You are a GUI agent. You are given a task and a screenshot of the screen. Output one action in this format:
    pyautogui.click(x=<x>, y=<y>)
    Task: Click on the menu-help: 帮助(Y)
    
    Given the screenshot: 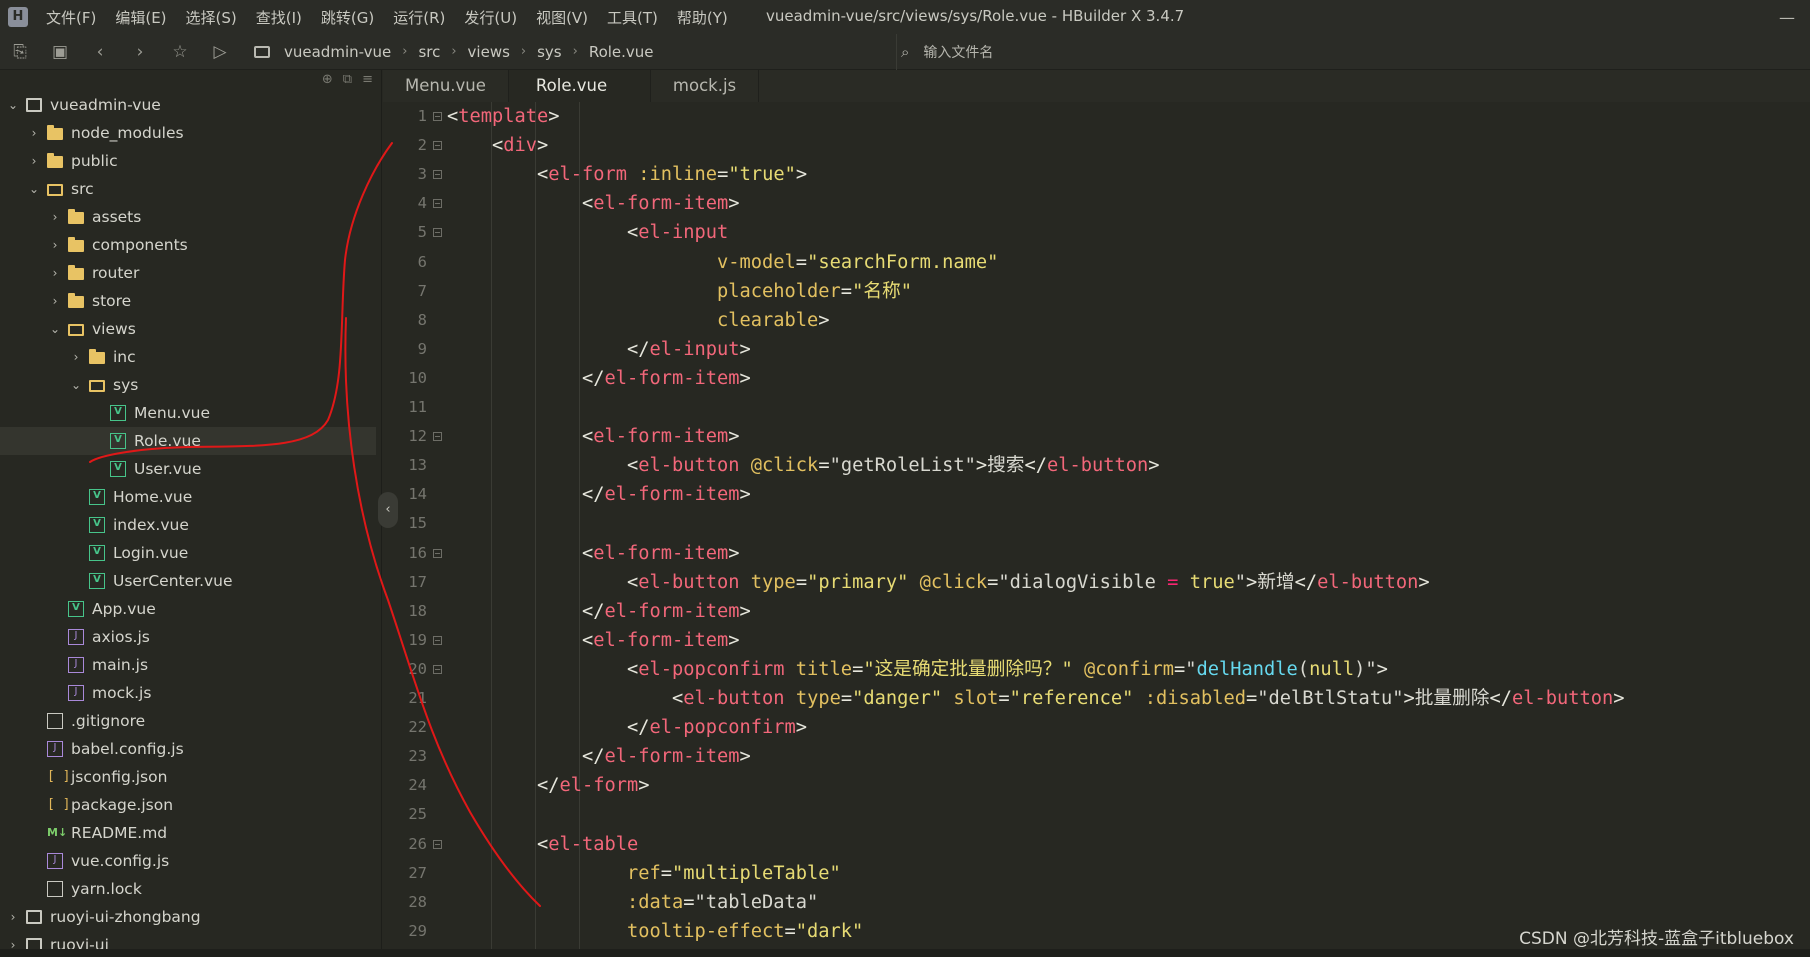 What is the action you would take?
    pyautogui.click(x=702, y=17)
    